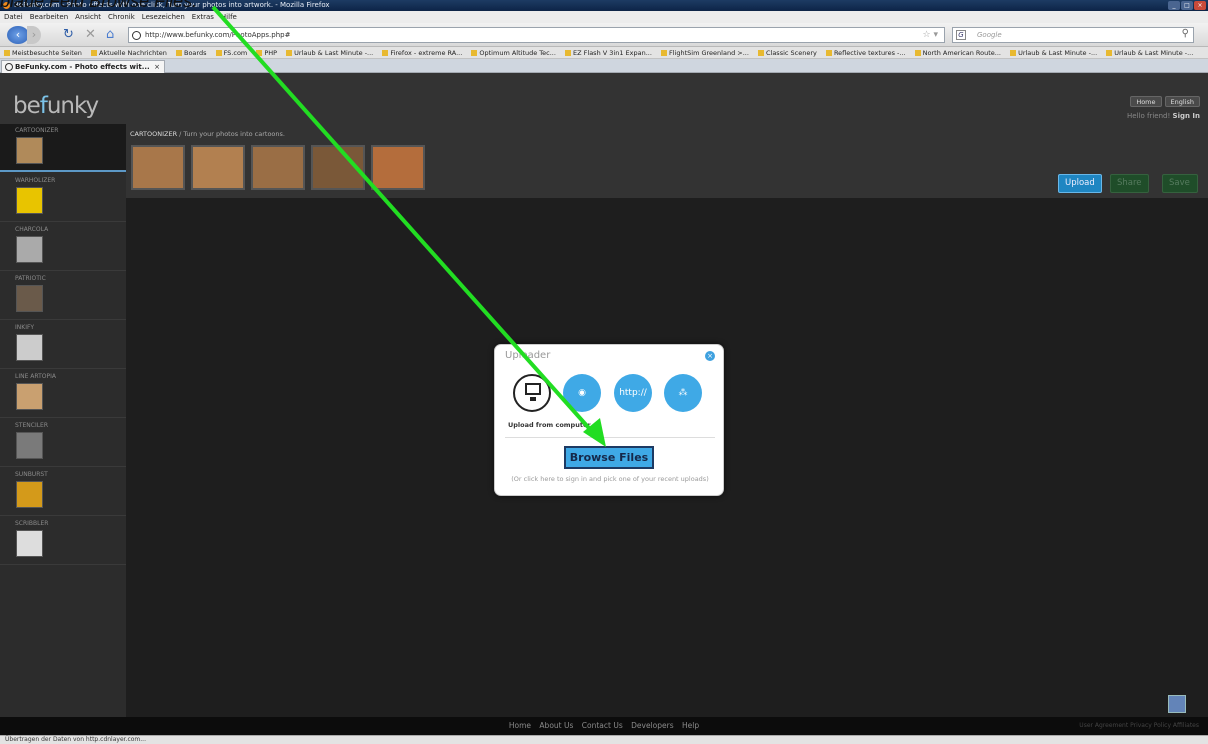 The width and height of the screenshot is (1208, 744). I want to click on upload-button: Upload, so click(1080, 183).